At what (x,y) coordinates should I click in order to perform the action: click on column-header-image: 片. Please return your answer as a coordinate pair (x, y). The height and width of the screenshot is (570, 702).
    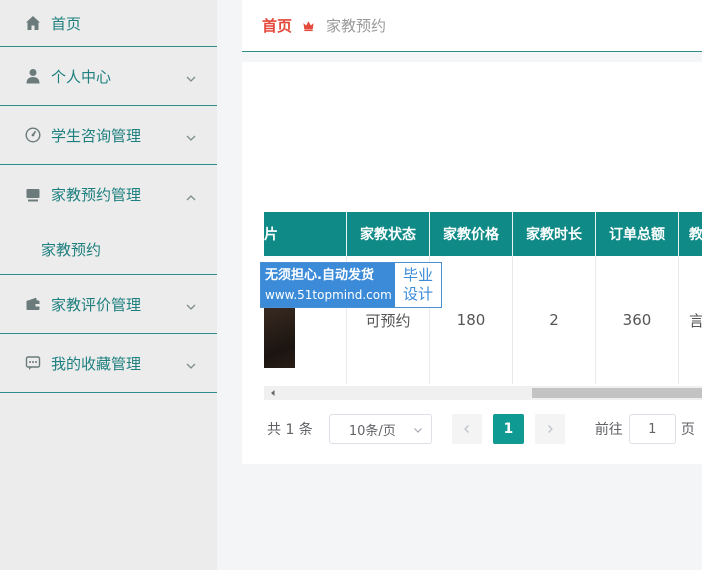
    Looking at the image, I should click on (305, 234).